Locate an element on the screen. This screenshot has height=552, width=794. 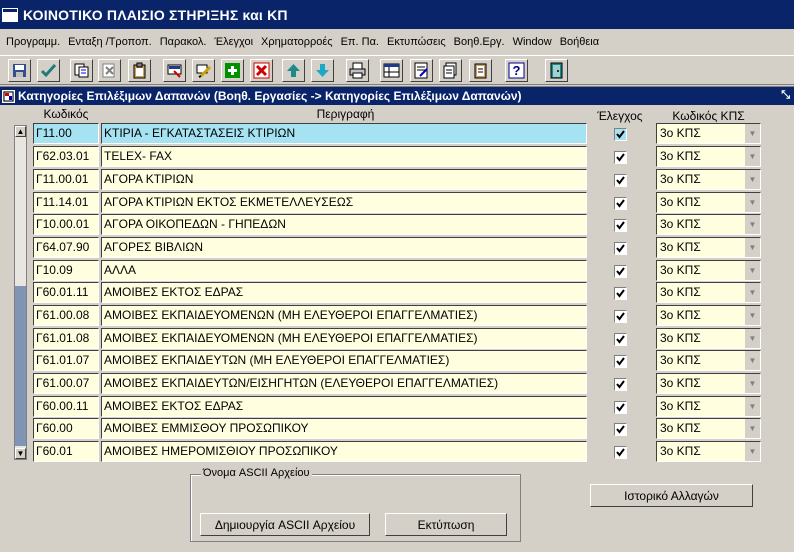
edit-text-button is located at coordinates (421, 70).